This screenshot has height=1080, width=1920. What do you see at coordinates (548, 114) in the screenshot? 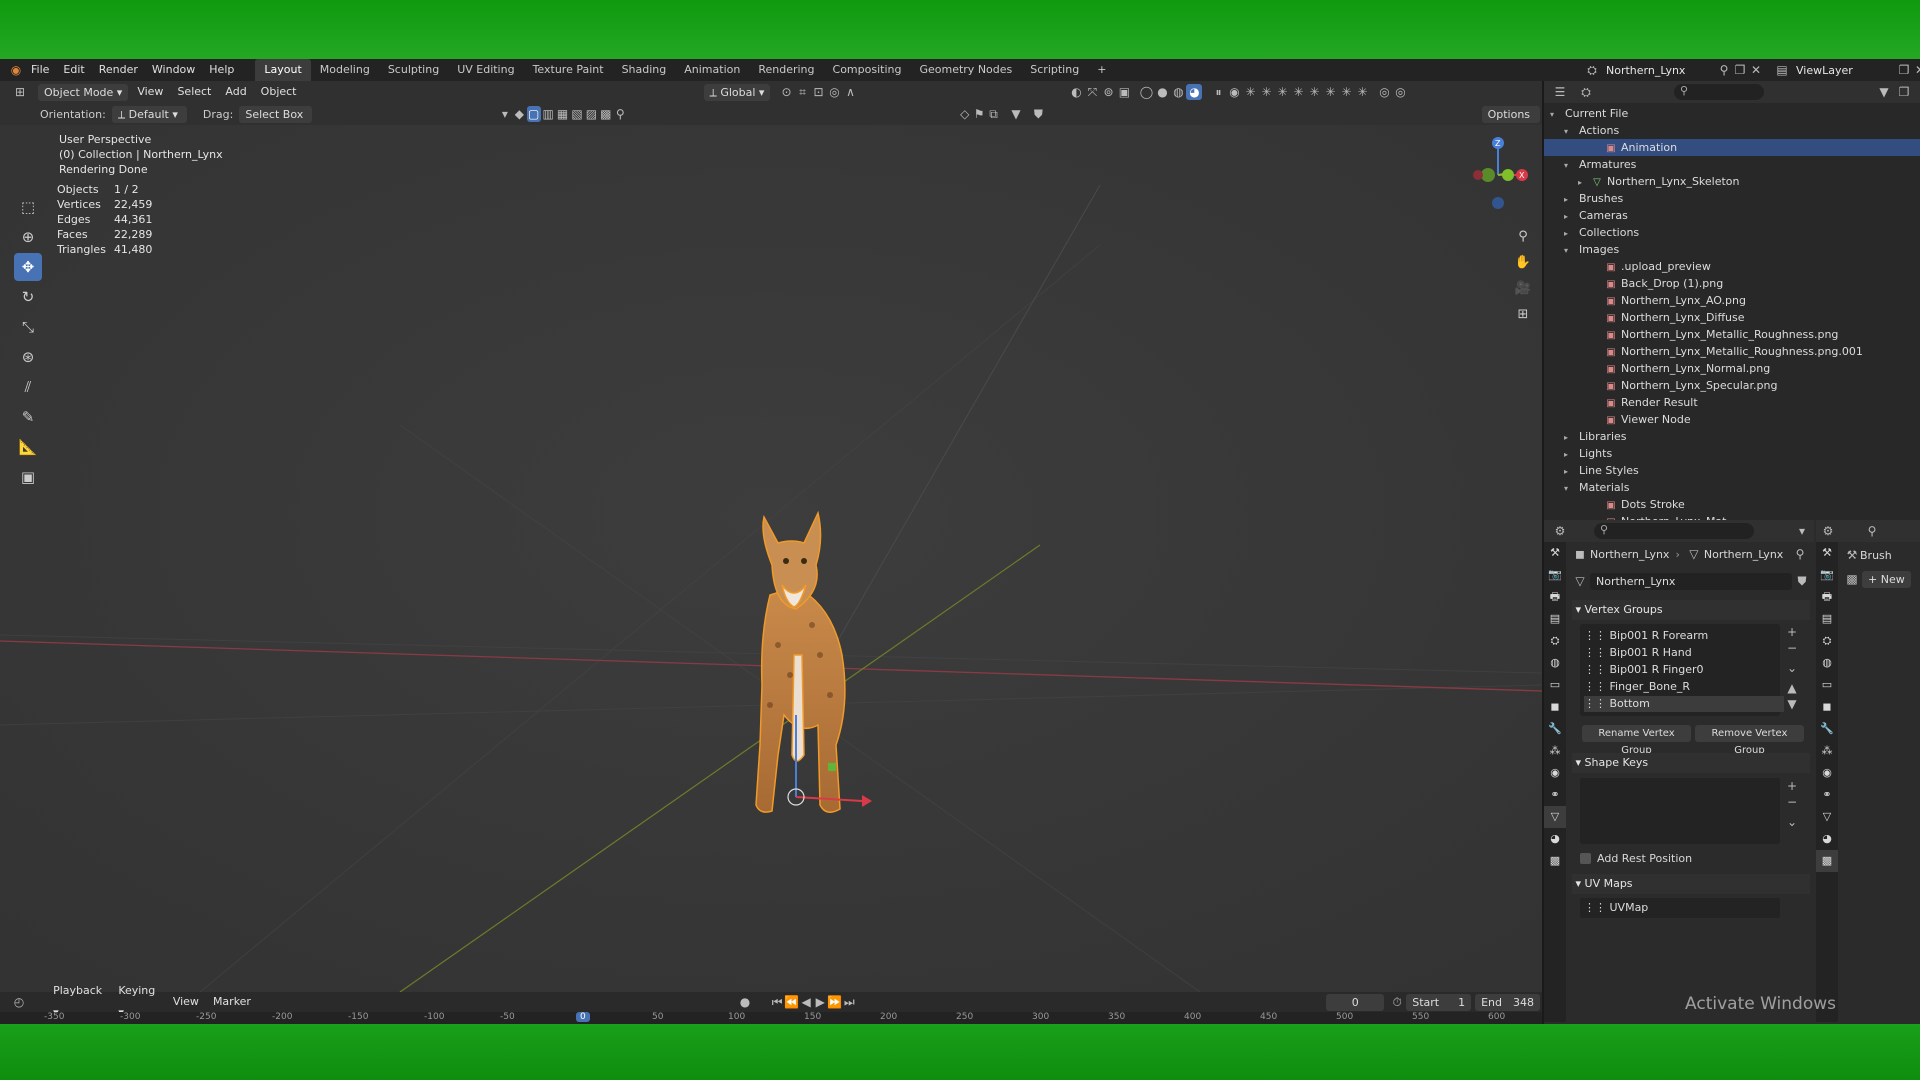
I see `select-mode-icon: ▥` at bounding box center [548, 114].